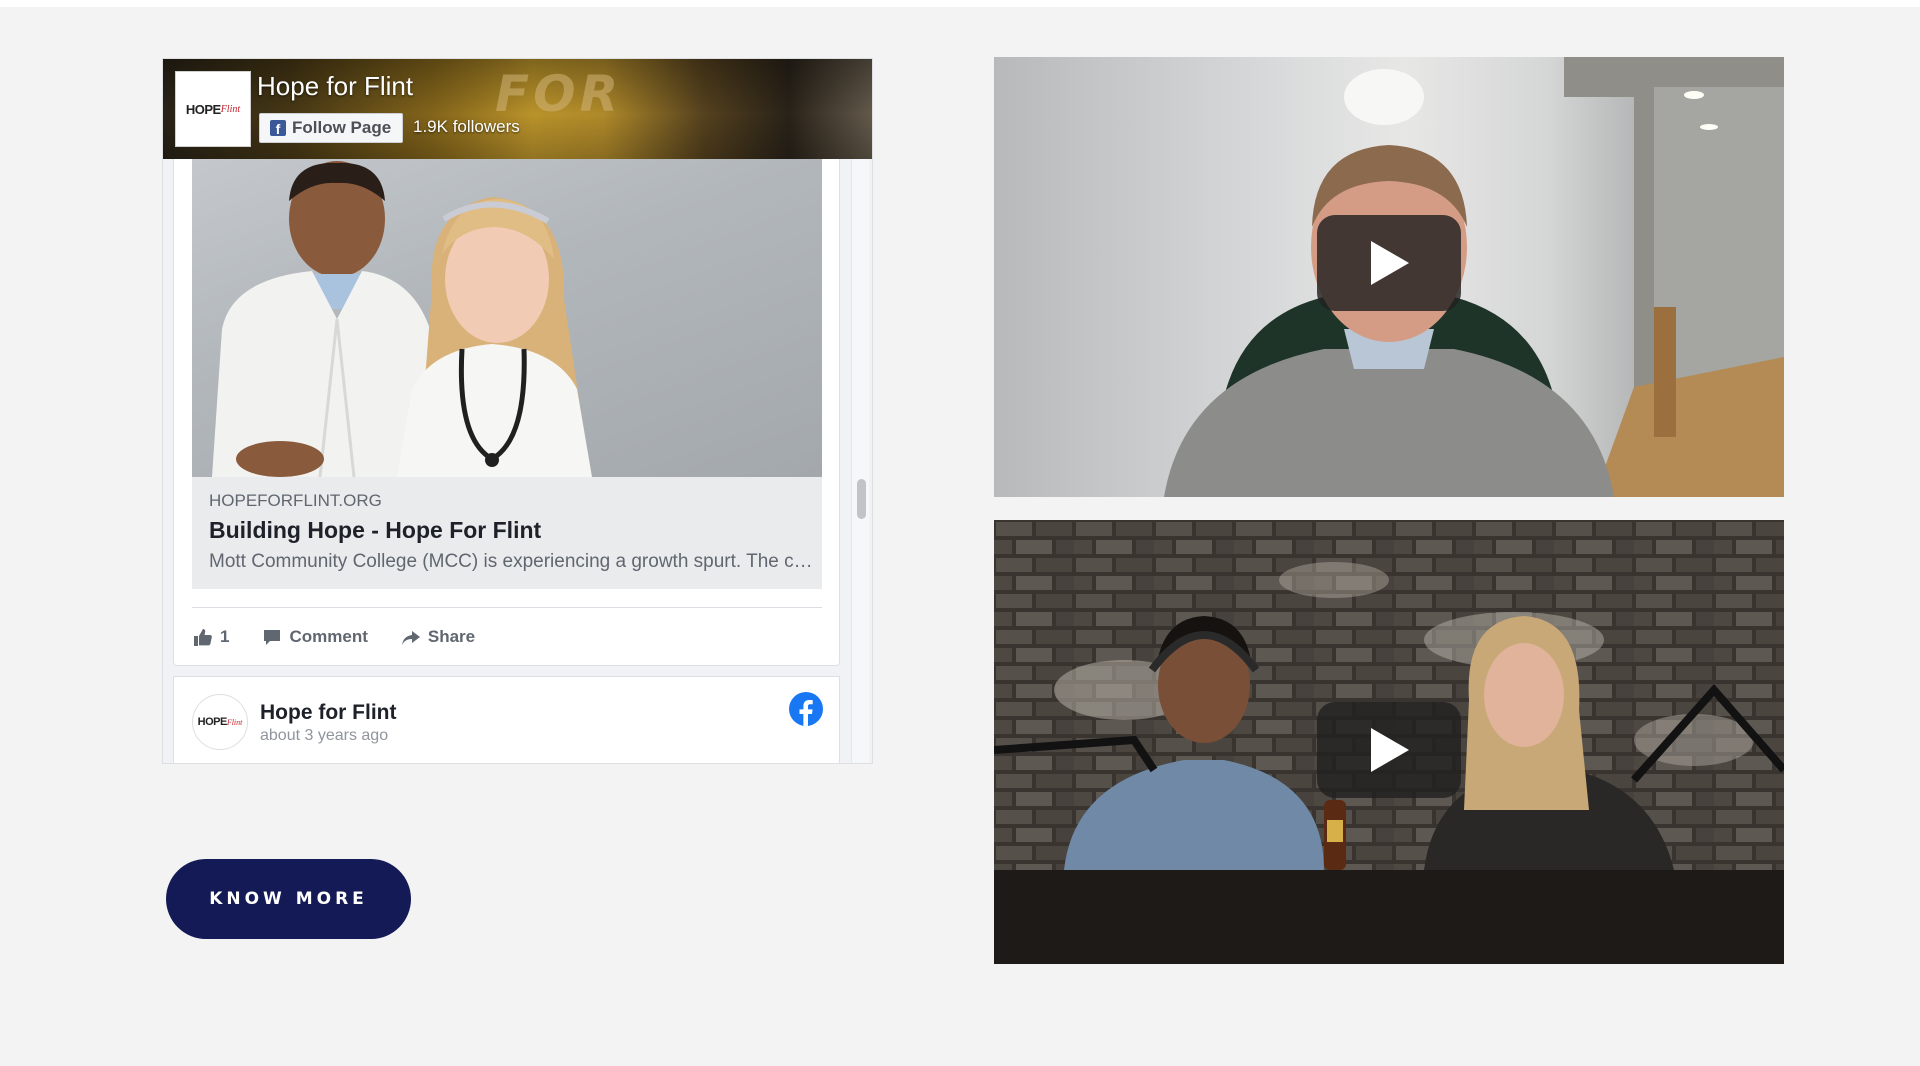 The width and height of the screenshot is (1920, 1066). What do you see at coordinates (288, 899) in the screenshot?
I see `know-more-button: KNOW MORE` at bounding box center [288, 899].